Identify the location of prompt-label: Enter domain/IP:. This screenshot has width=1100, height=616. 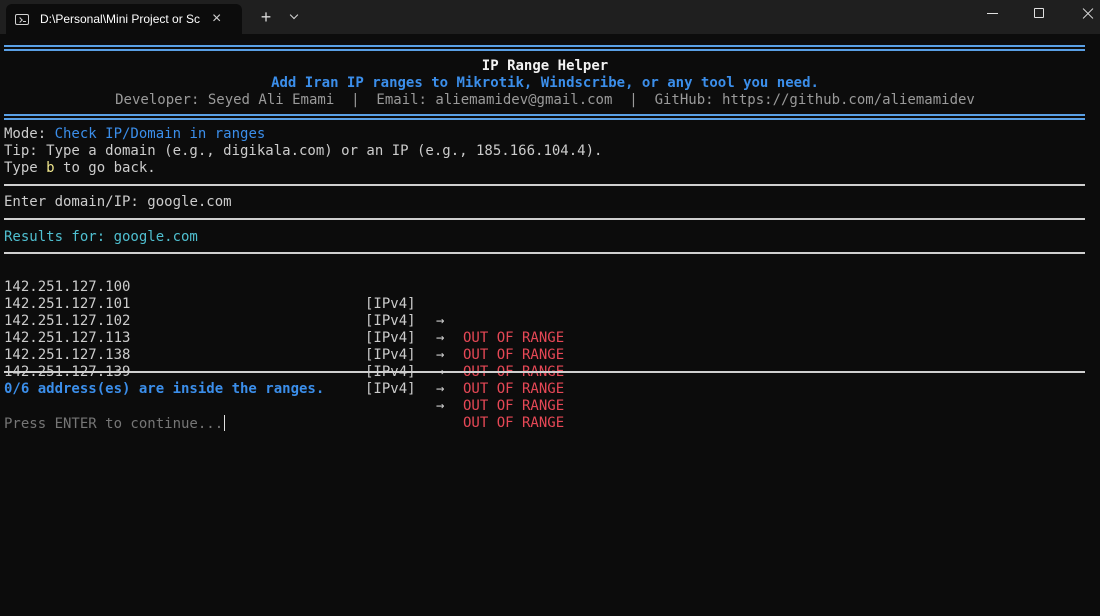
(76, 202).